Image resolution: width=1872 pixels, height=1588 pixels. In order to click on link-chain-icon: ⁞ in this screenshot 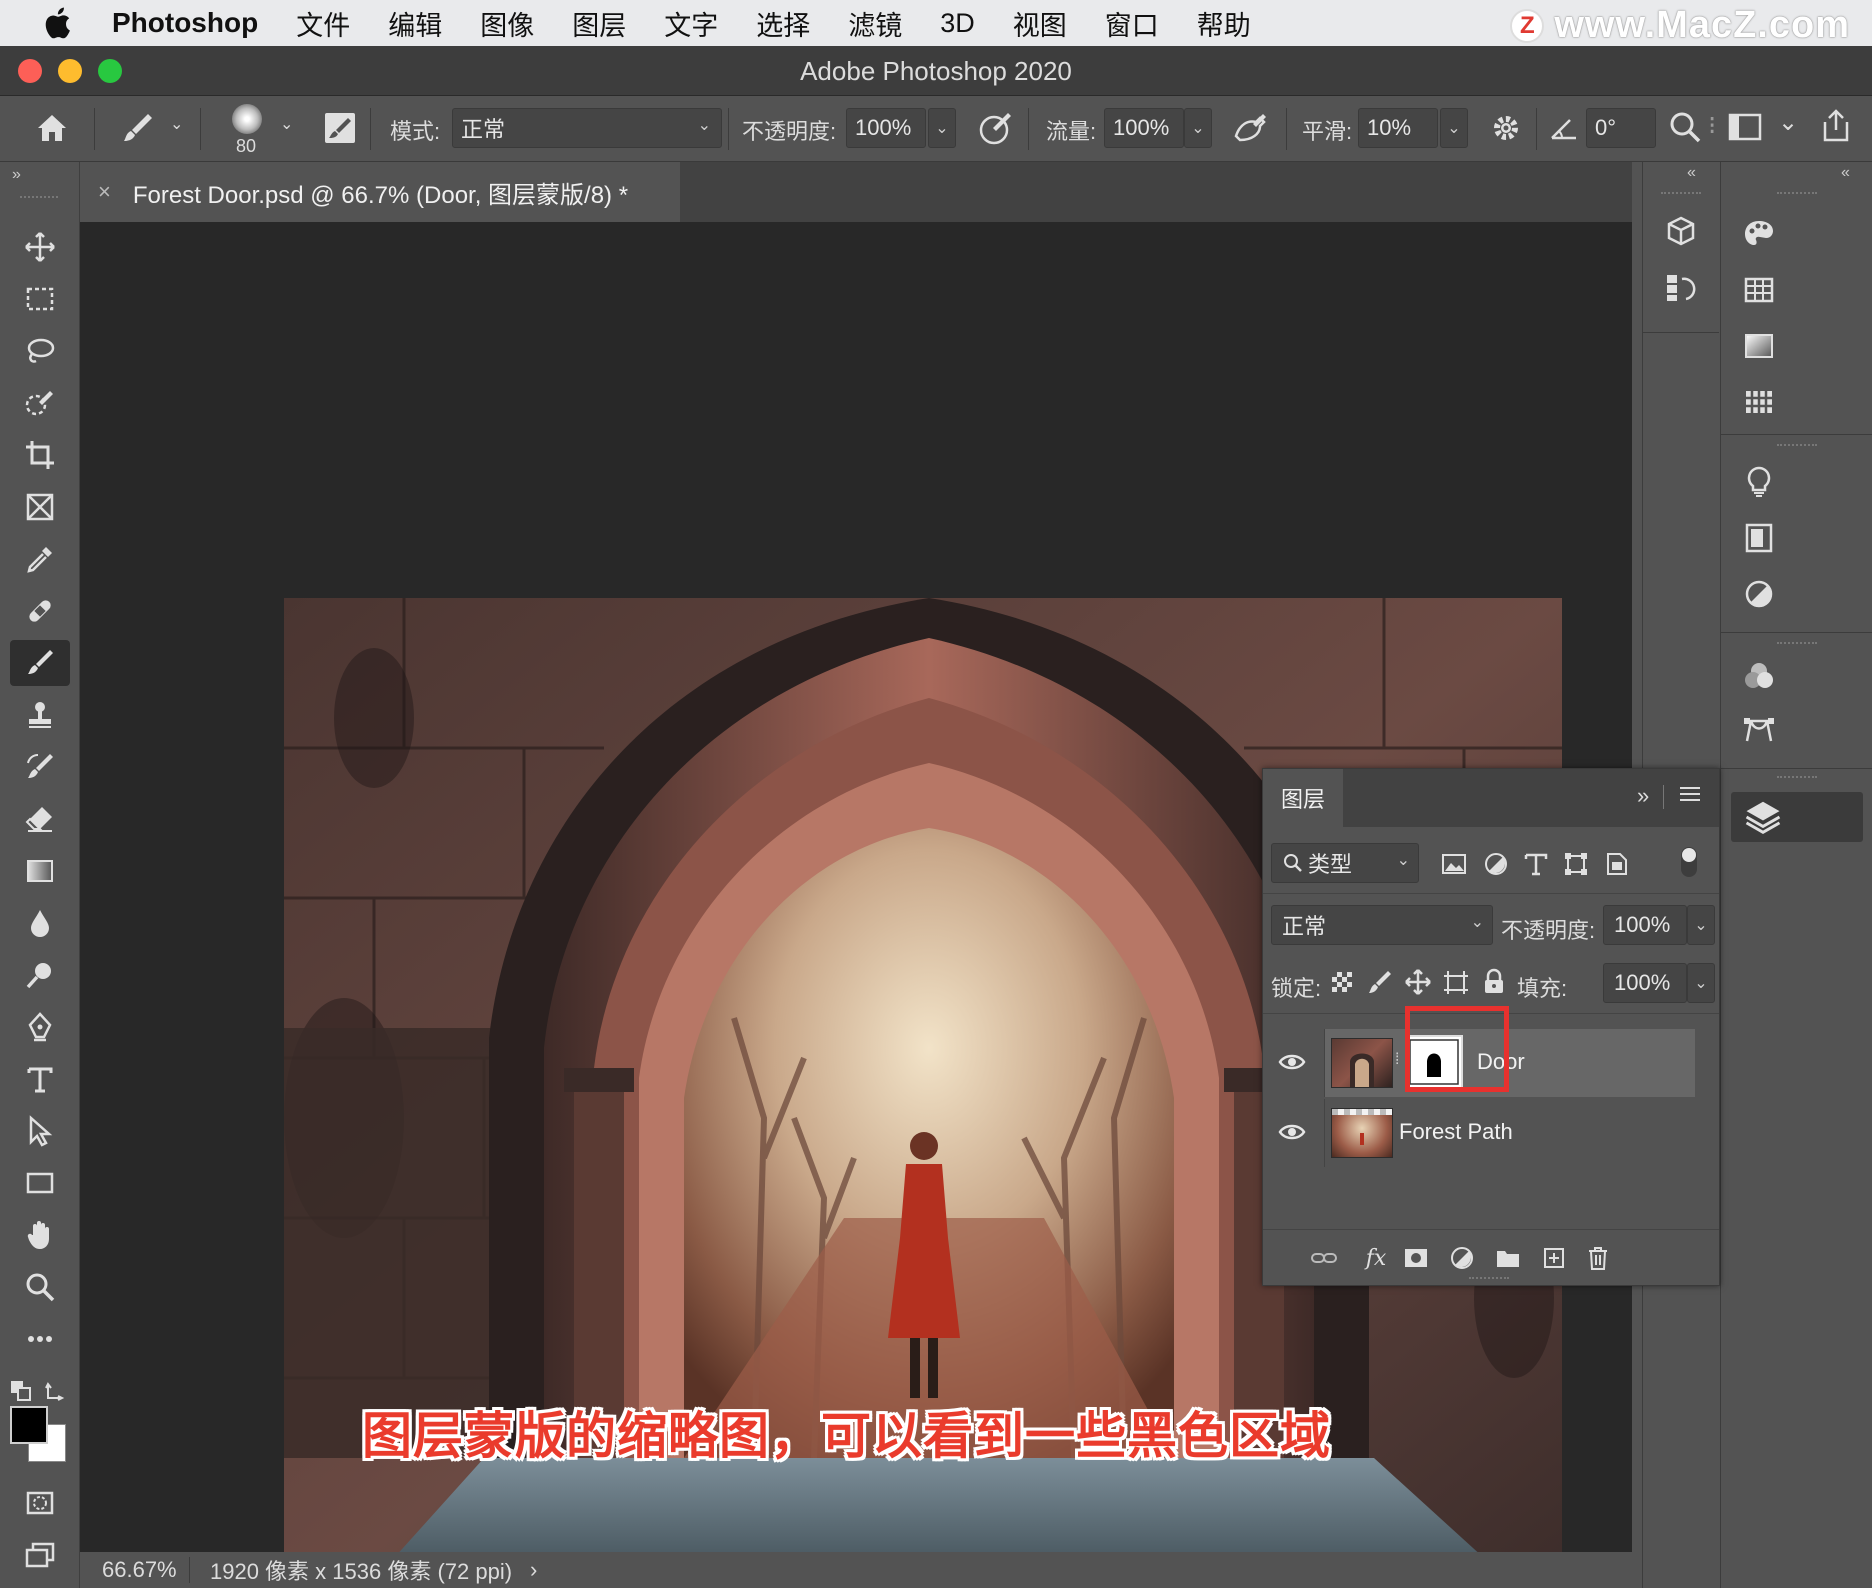, I will do `click(1397, 1060)`.